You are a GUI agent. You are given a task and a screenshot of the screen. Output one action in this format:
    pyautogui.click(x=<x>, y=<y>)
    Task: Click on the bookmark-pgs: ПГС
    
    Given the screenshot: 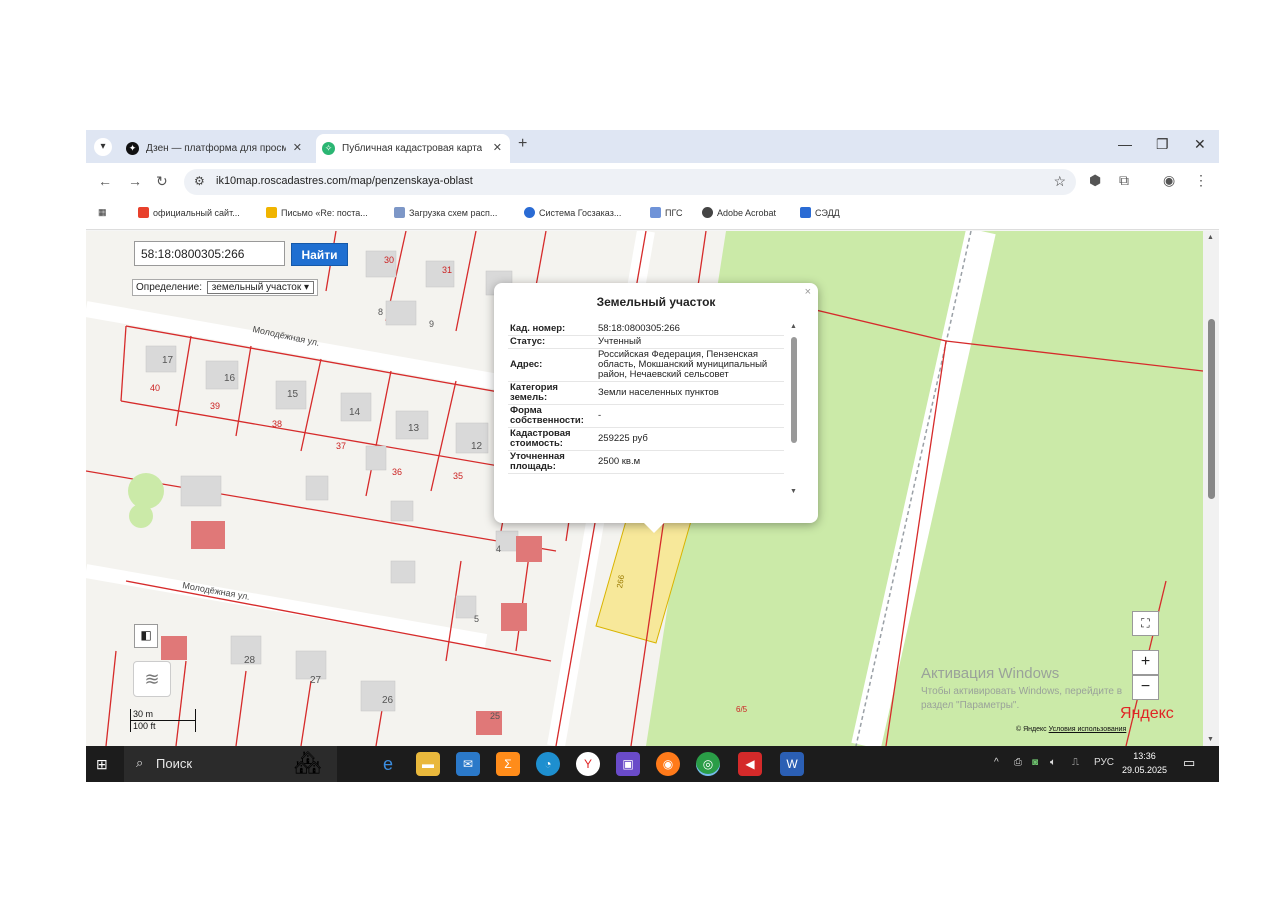 What is the action you would take?
    pyautogui.click(x=666, y=212)
    